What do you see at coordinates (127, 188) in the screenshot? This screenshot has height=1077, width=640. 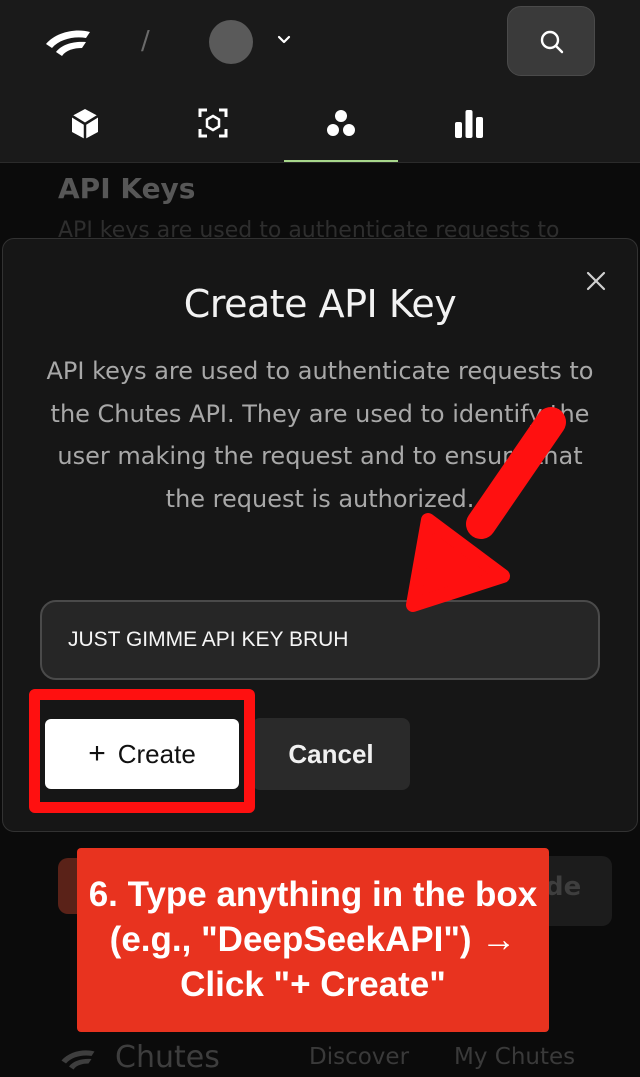 I see `page-title: API Keys` at bounding box center [127, 188].